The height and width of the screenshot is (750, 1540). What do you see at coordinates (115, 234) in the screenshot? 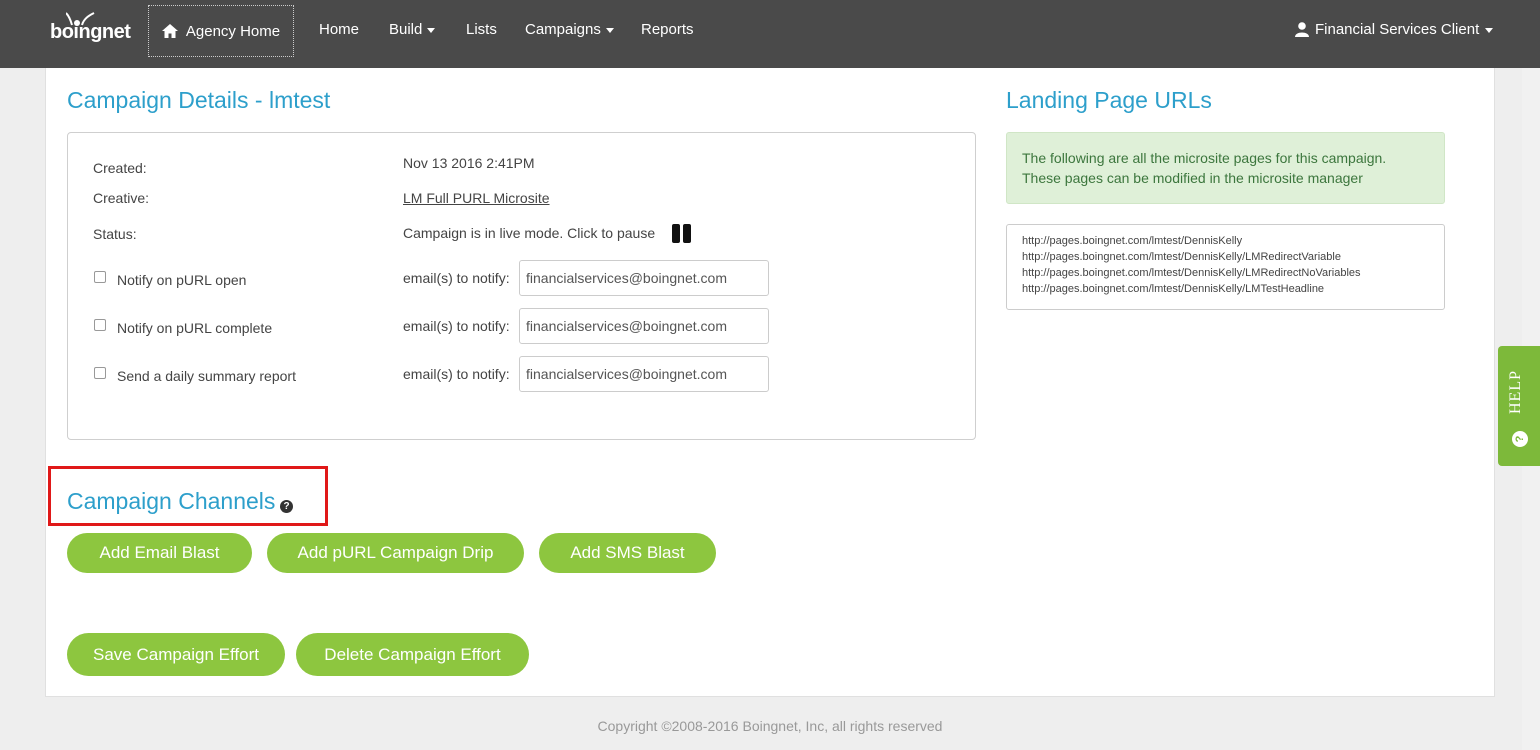
I see `status-label: Status:` at bounding box center [115, 234].